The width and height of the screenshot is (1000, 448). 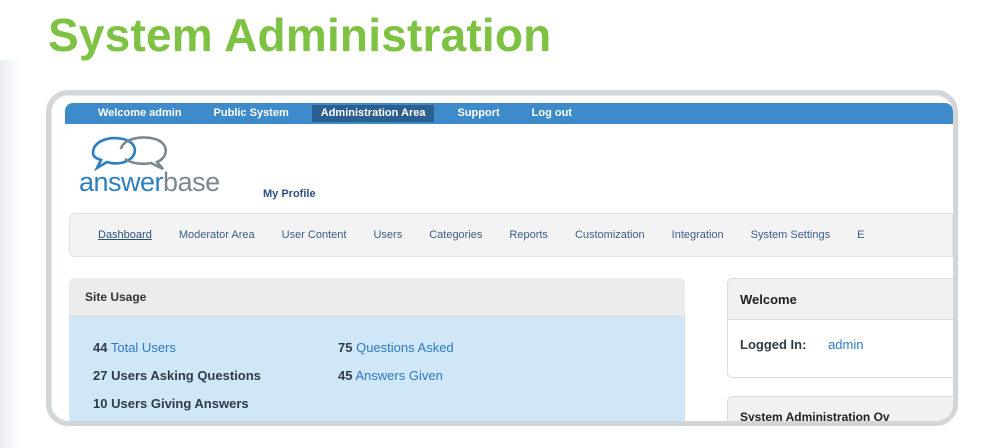 I want to click on logo-wordmark: answerbase, so click(x=149, y=182).